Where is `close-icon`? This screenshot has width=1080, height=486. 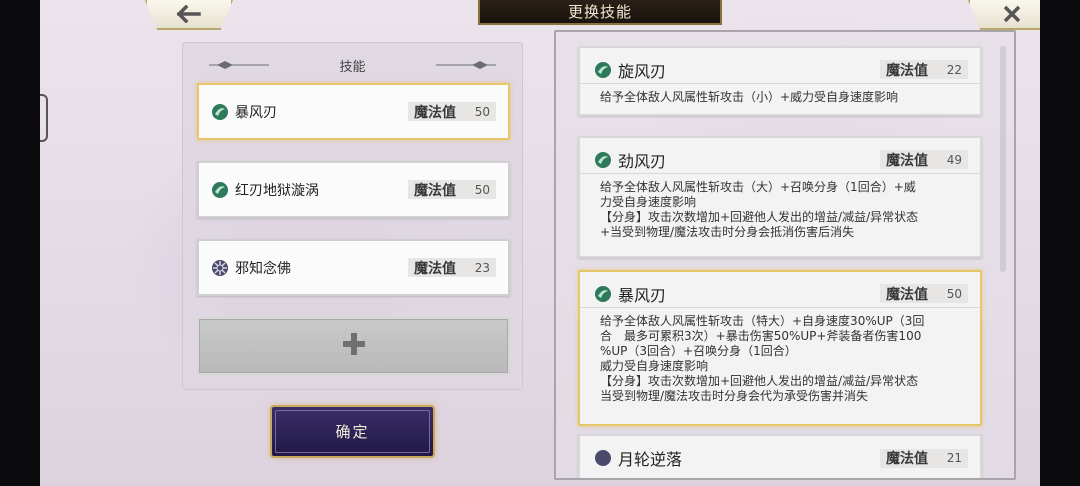
close-icon is located at coordinates (1012, 14).